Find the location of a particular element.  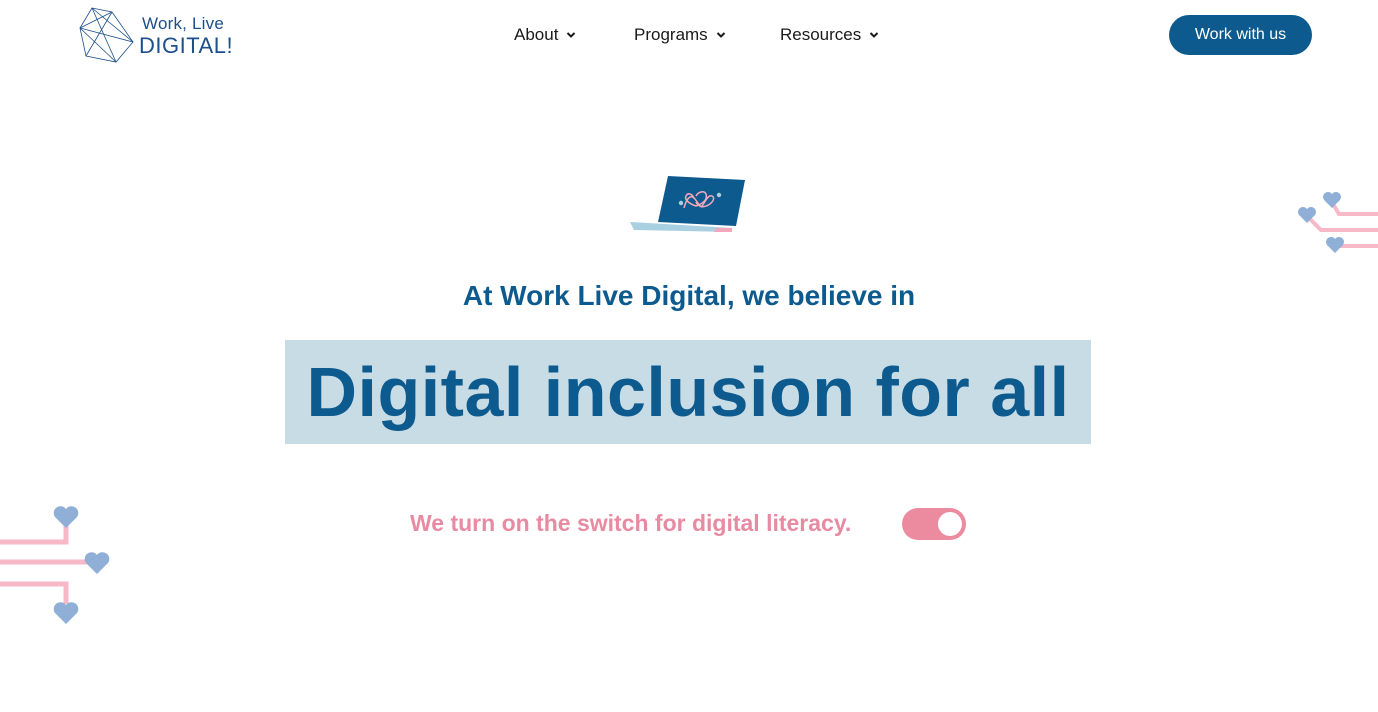

hero-kicker: At Work Live Digital, we believe in is located at coordinates (689, 295).